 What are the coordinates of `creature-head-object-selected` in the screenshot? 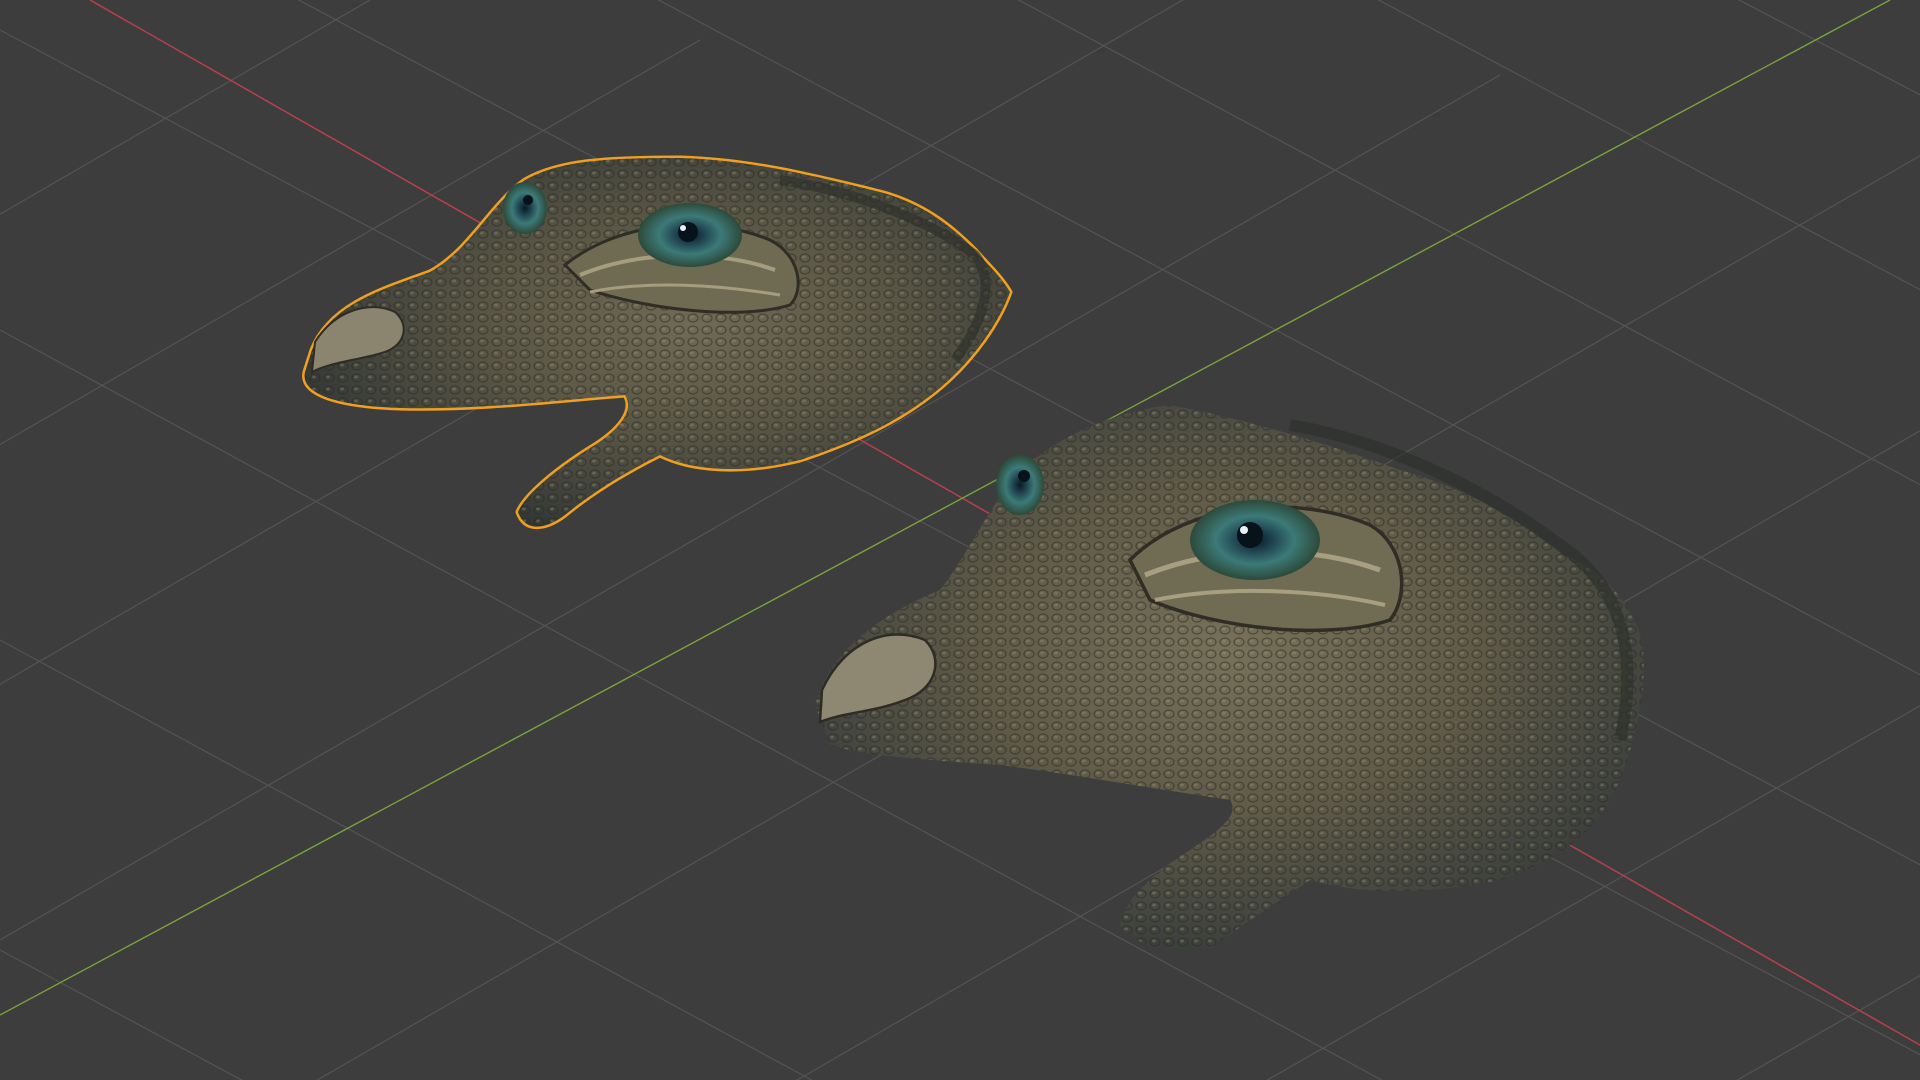 It's located at (657, 342).